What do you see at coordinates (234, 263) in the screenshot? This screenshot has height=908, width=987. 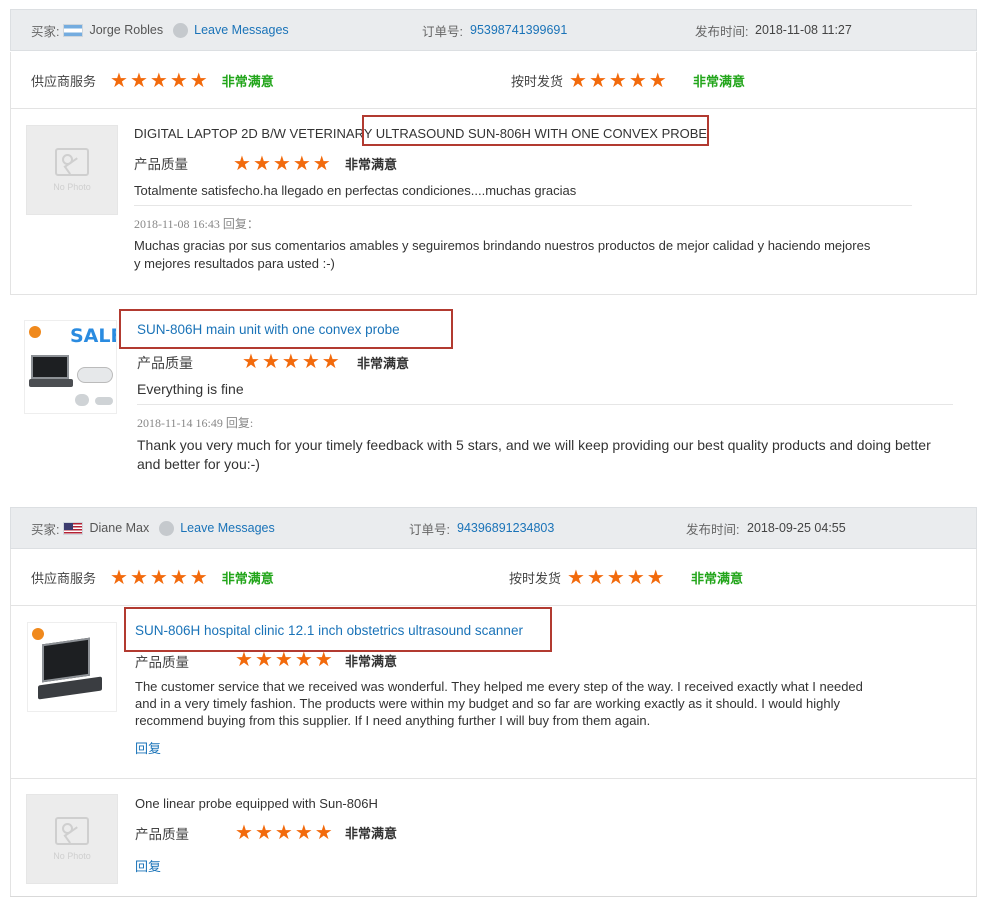 I see `seller-reply: y mejores resultados para usted :-)` at bounding box center [234, 263].